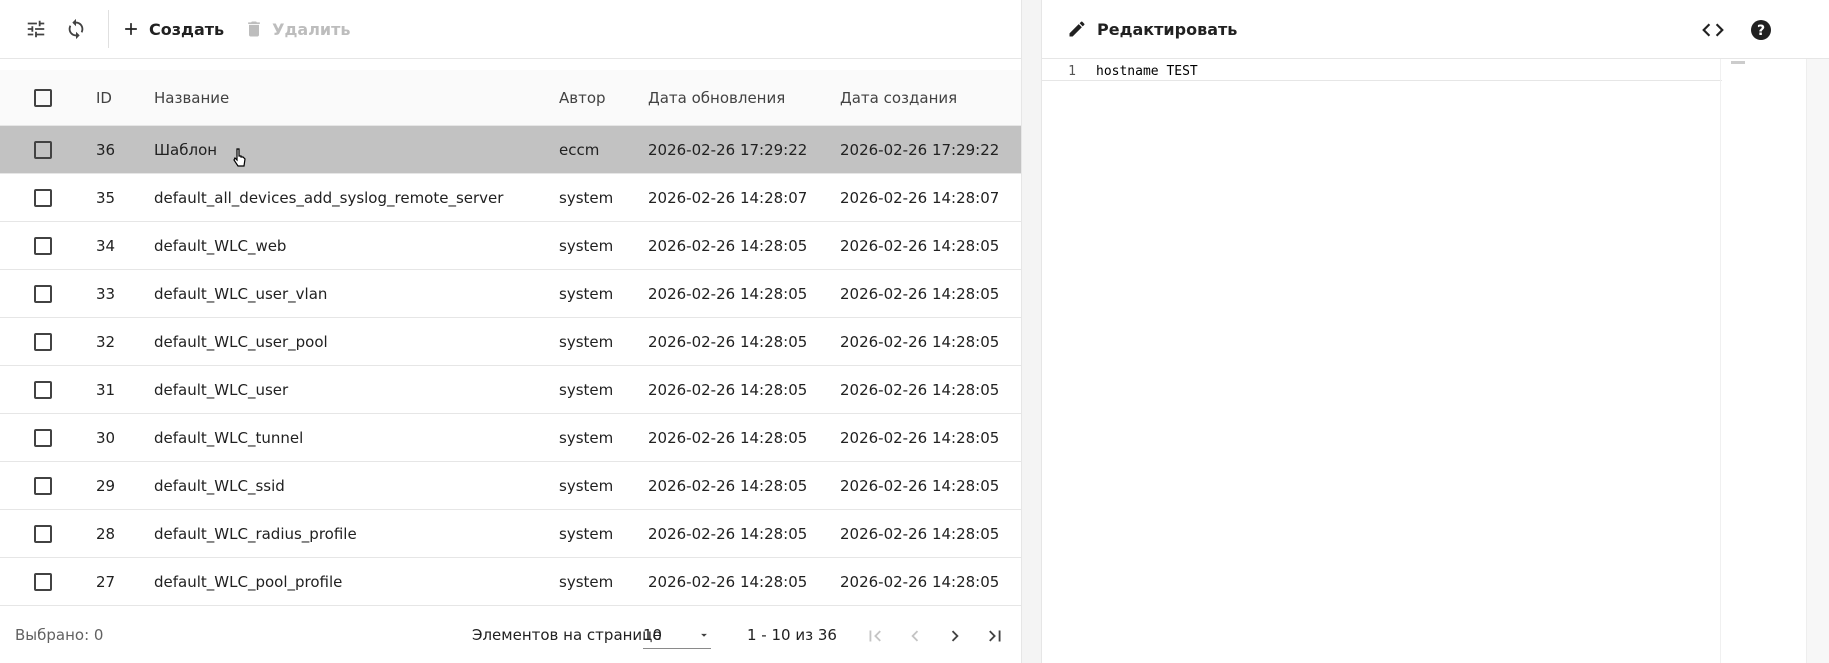 This screenshot has height=663, width=1829. What do you see at coordinates (1147, 71) in the screenshot?
I see `line-content: hostname TEST` at bounding box center [1147, 71].